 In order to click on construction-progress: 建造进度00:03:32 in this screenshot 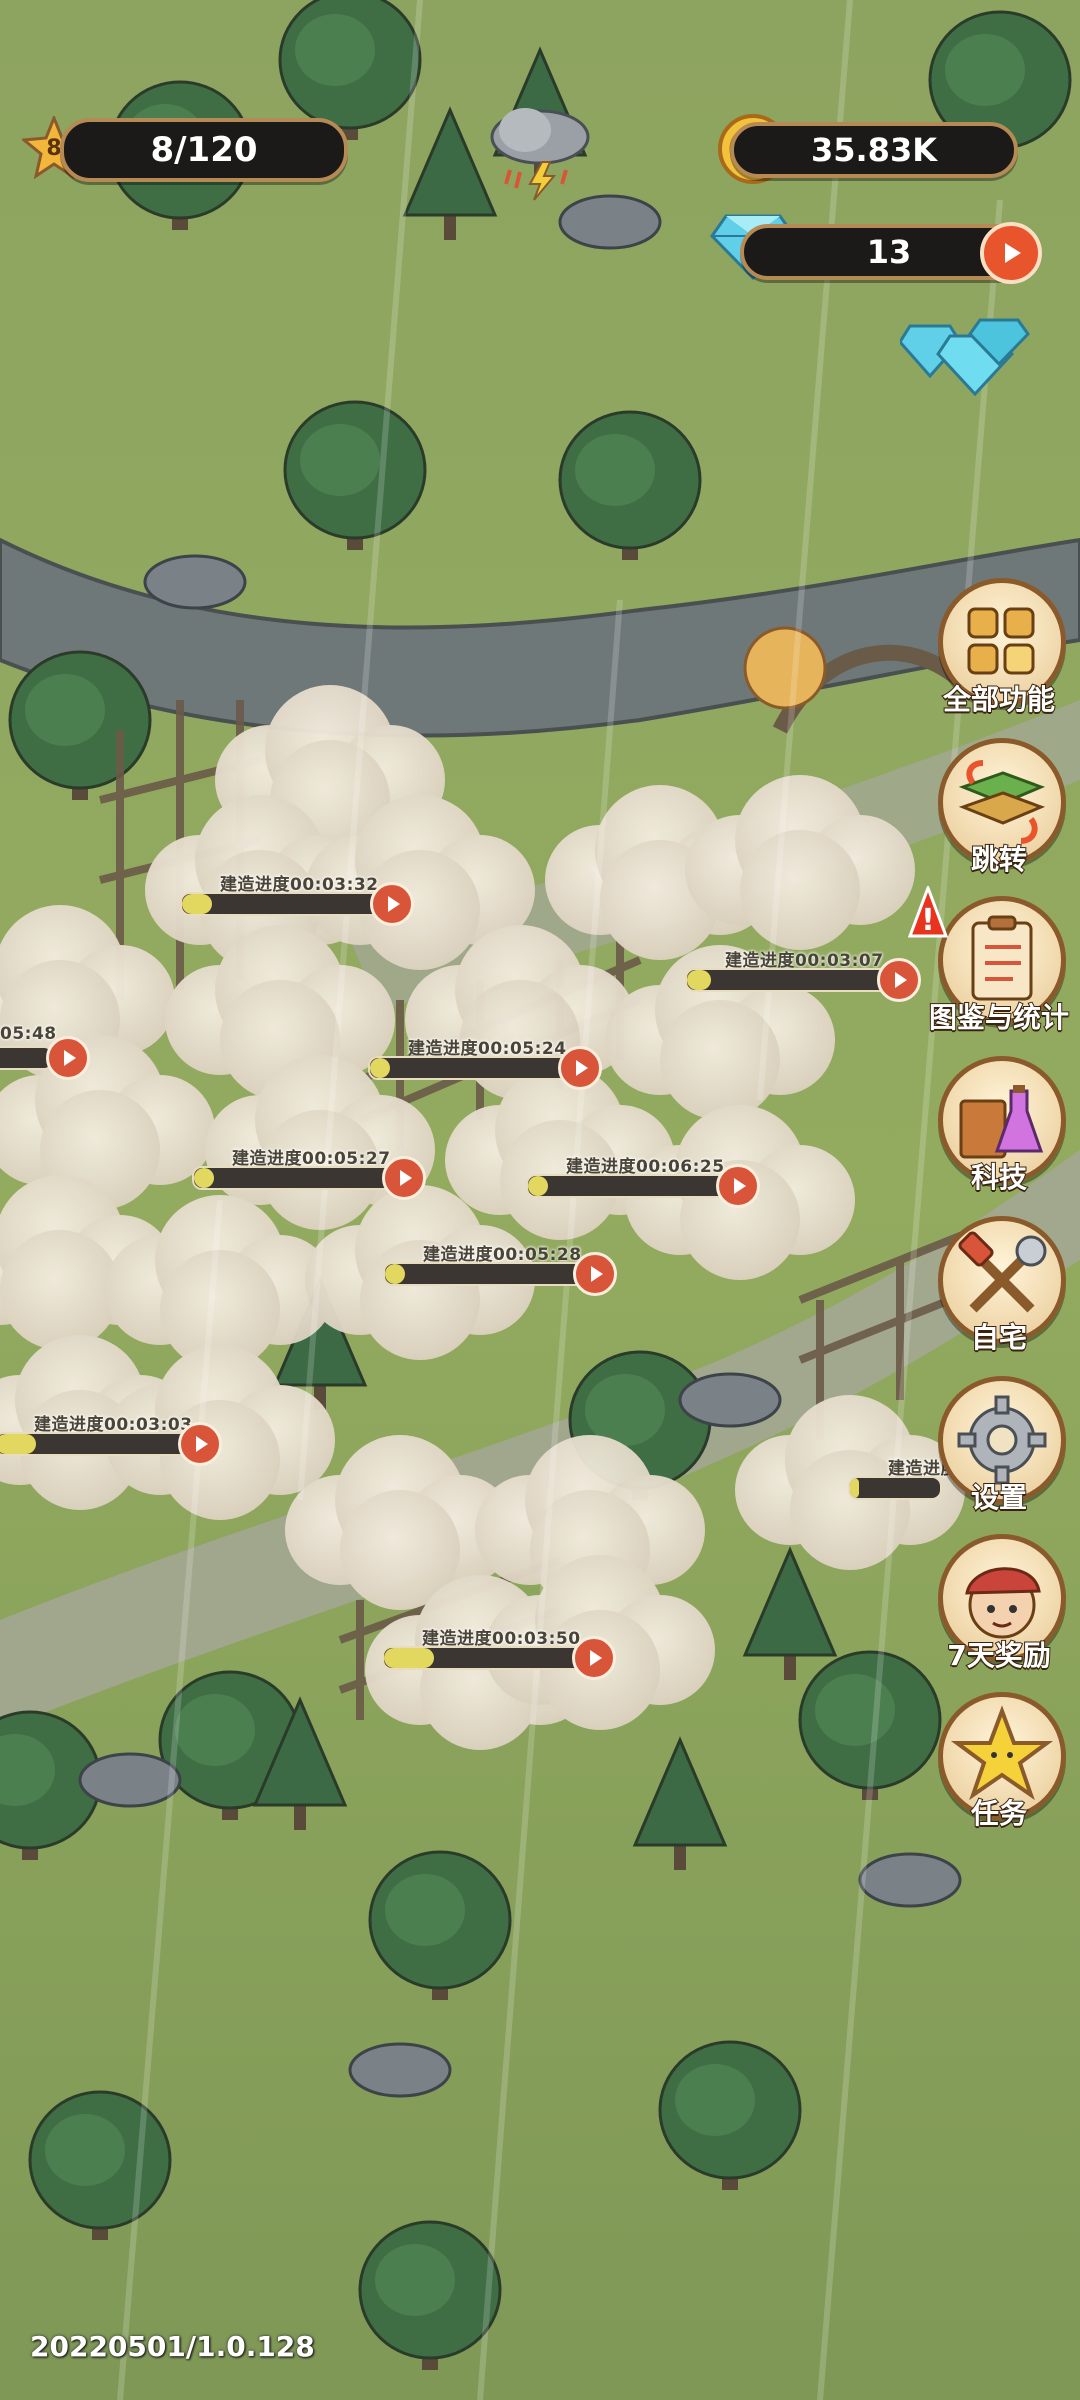, I will do `click(297, 898)`.